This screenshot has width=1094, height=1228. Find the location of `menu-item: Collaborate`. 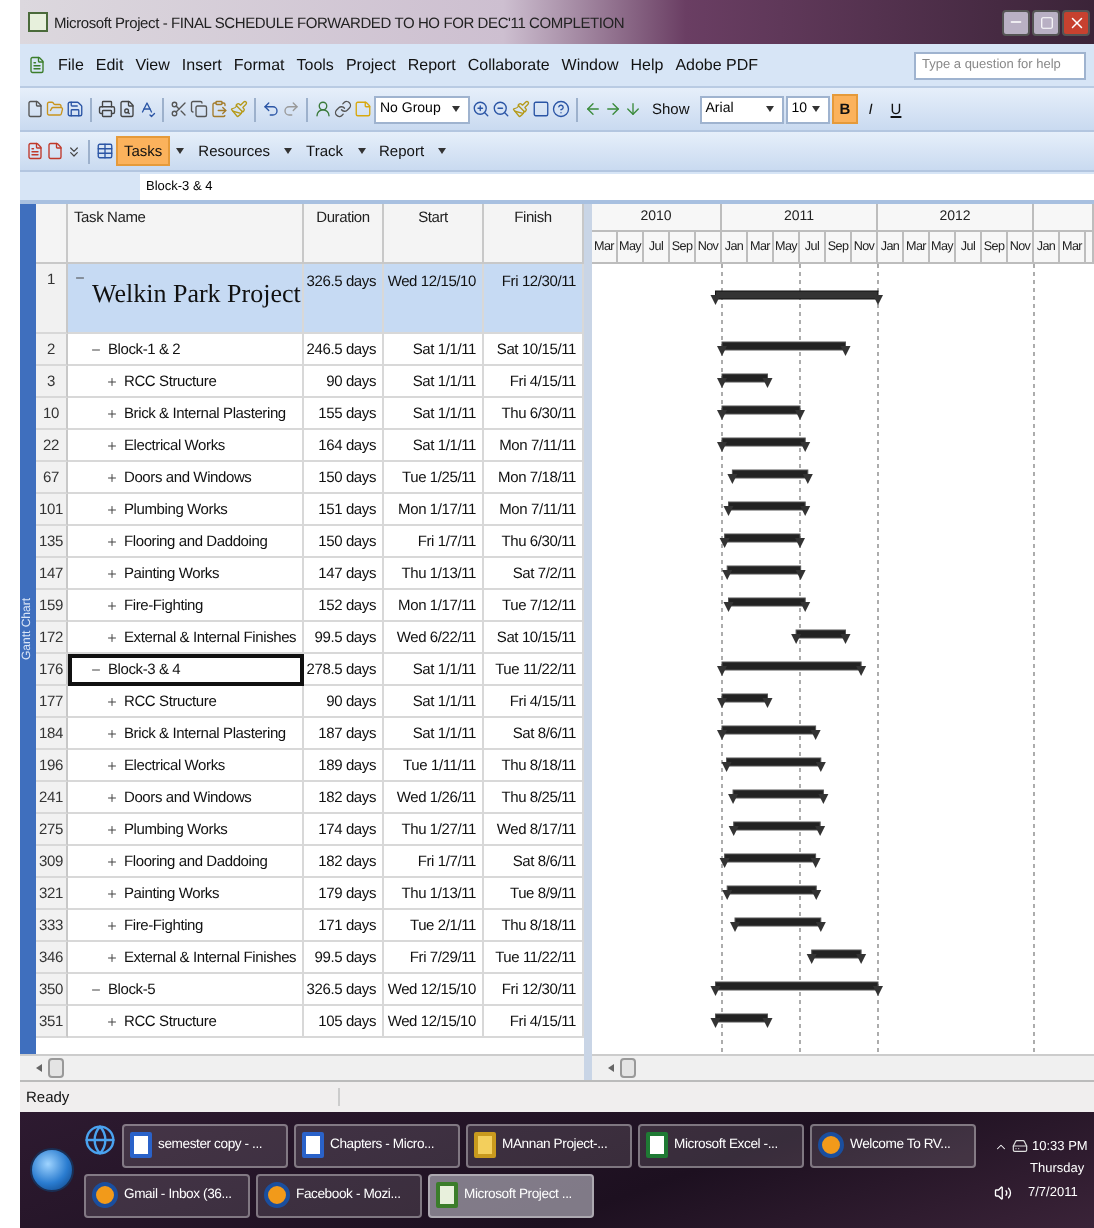

menu-item: Collaborate is located at coordinates (508, 65).